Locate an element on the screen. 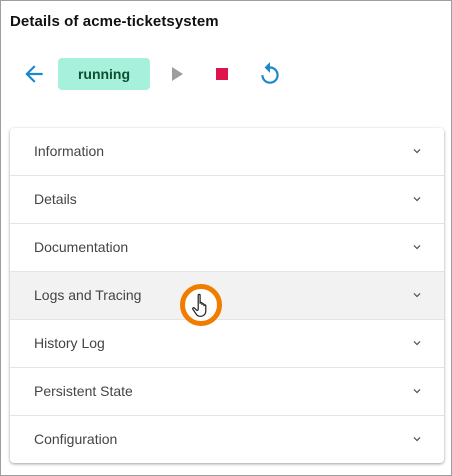 The height and width of the screenshot is (476, 452). stop-icon is located at coordinates (222, 74).